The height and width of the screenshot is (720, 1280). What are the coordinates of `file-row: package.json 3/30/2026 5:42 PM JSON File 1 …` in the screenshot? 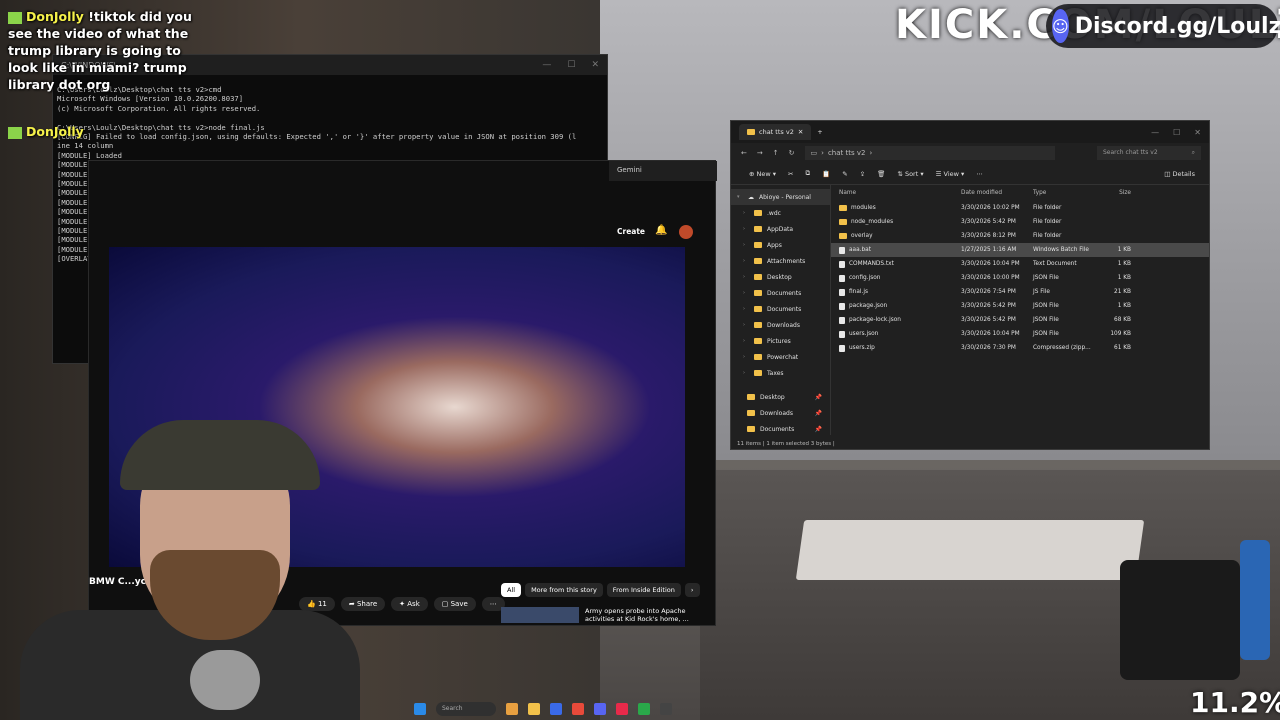 It's located at (1020, 306).